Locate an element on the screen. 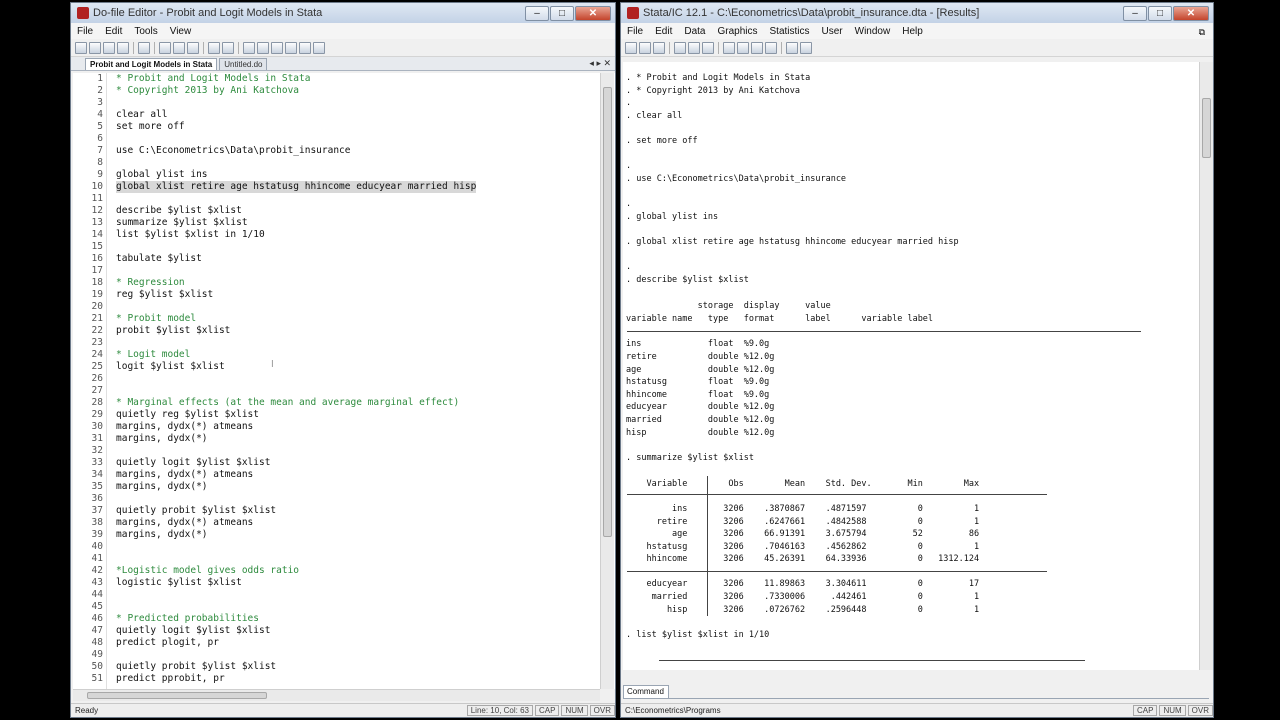 The height and width of the screenshot is (720, 1280). dofile-menu-view: View is located at coordinates (181, 31).